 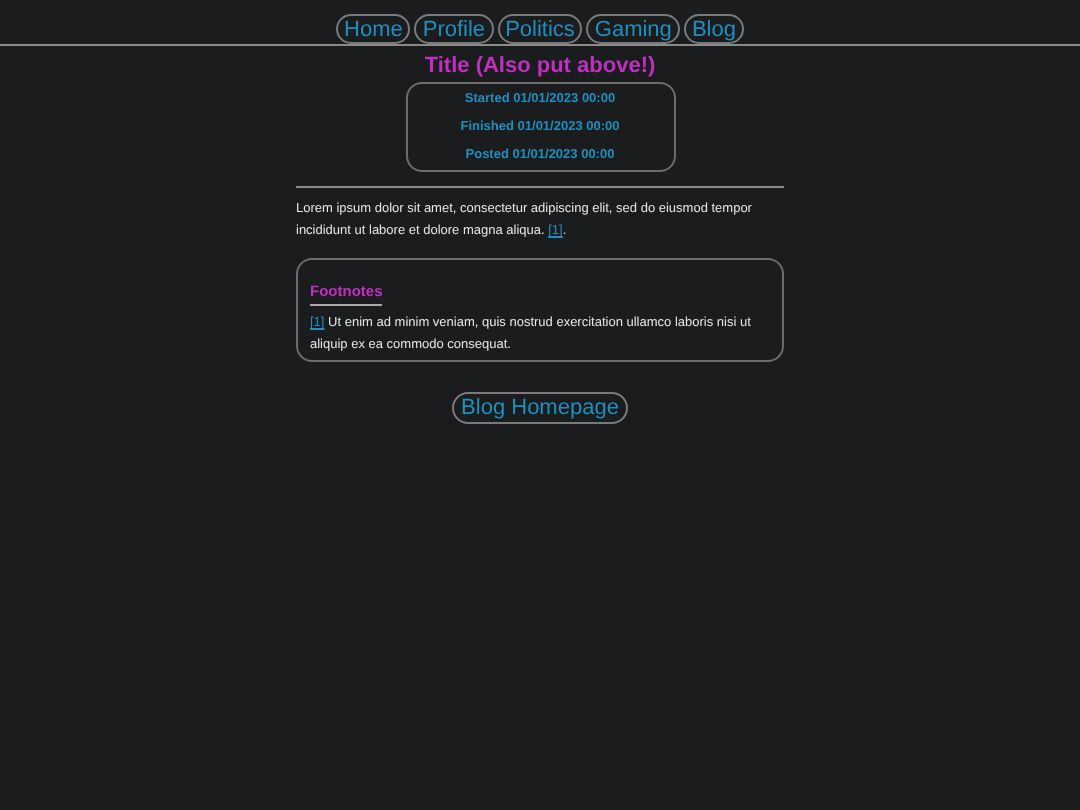 What do you see at coordinates (633, 29) in the screenshot?
I see `nav-link: Gaming` at bounding box center [633, 29].